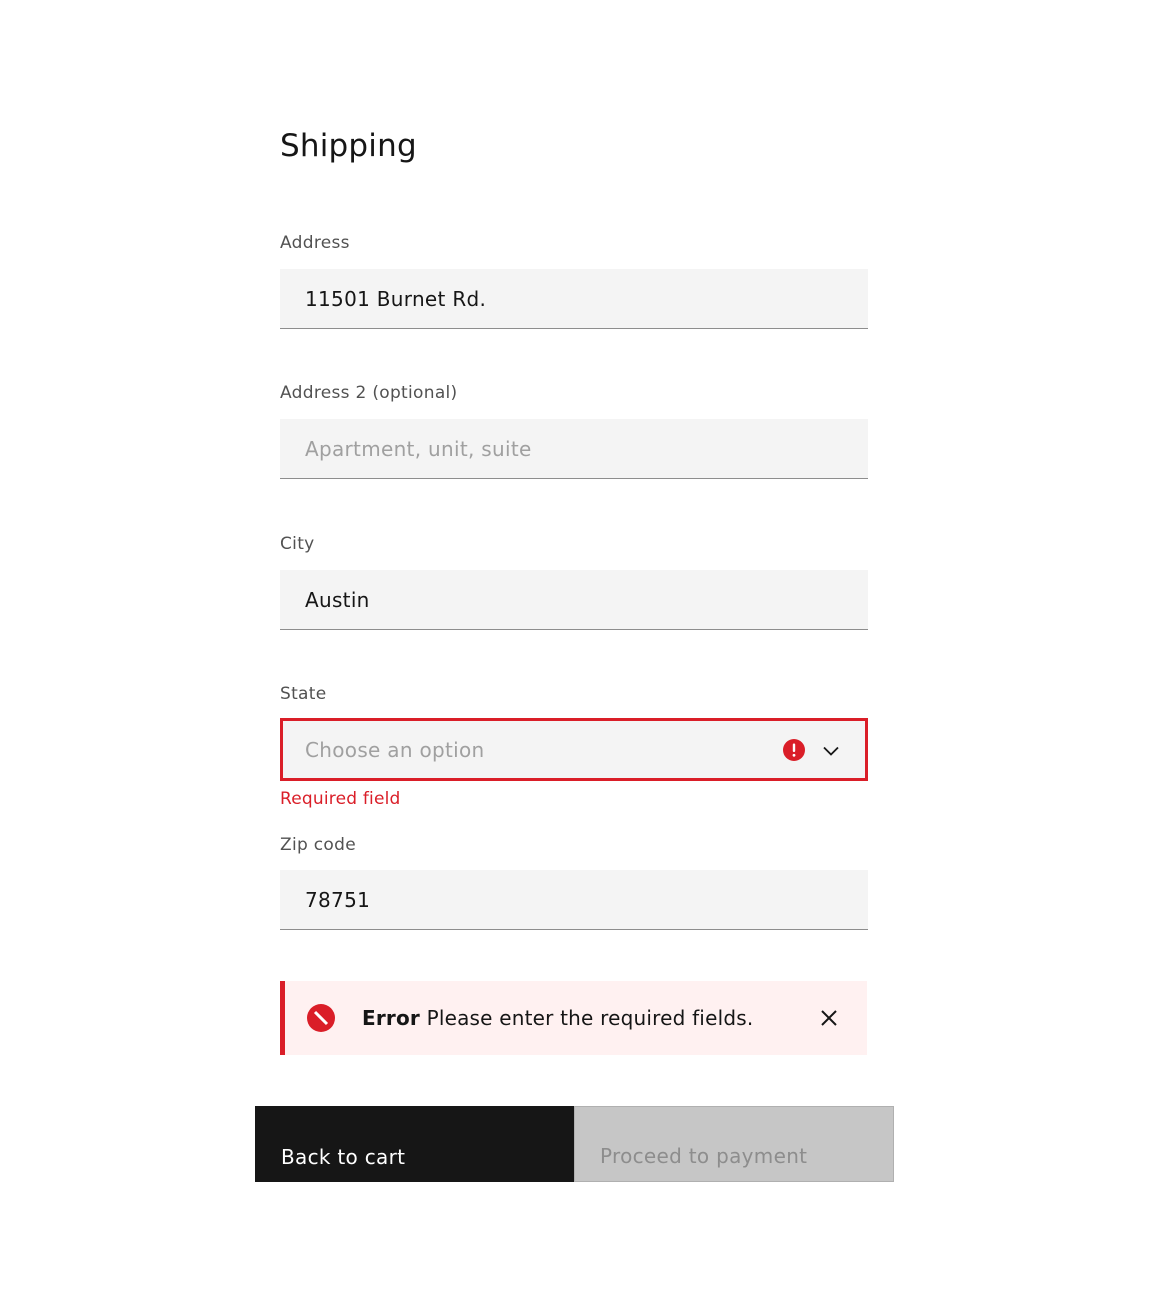 This screenshot has height=1307, width=1152. I want to click on proceed-to-payment-button: Proceed to payment, so click(734, 1144).